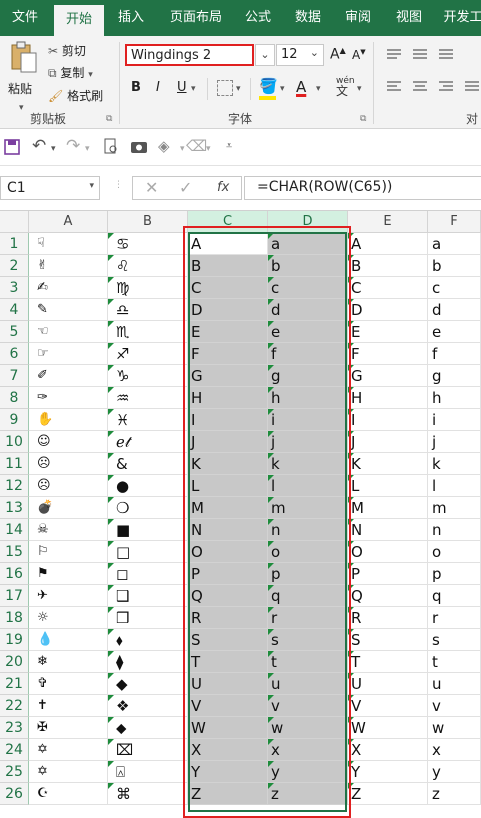 The height and width of the screenshot is (818, 481). Describe the element at coordinates (308, 398) in the screenshot. I see `cell-d8: h` at that location.